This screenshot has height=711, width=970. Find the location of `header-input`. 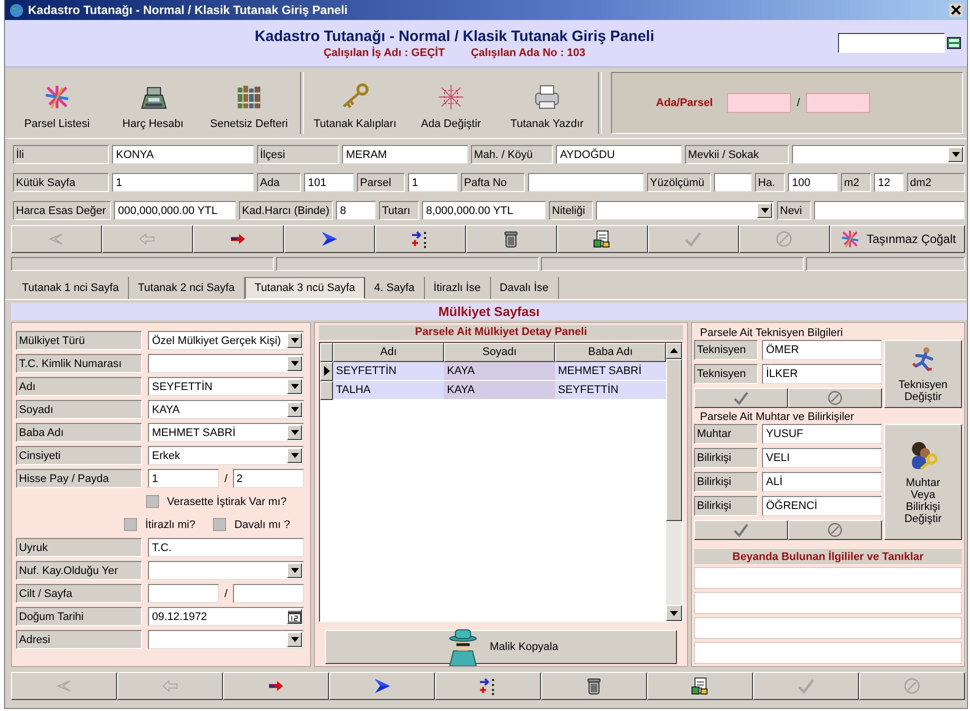

header-input is located at coordinates (891, 43).